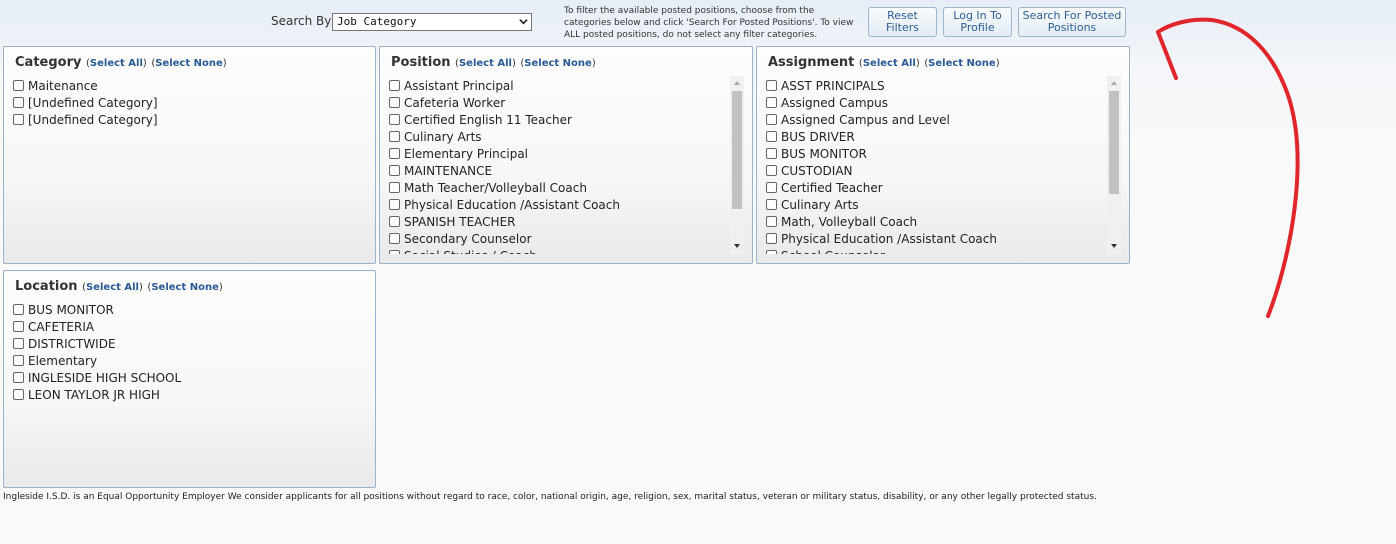  What do you see at coordinates (977, 27) in the screenshot?
I see `login-profile-label-2: Profile` at bounding box center [977, 27].